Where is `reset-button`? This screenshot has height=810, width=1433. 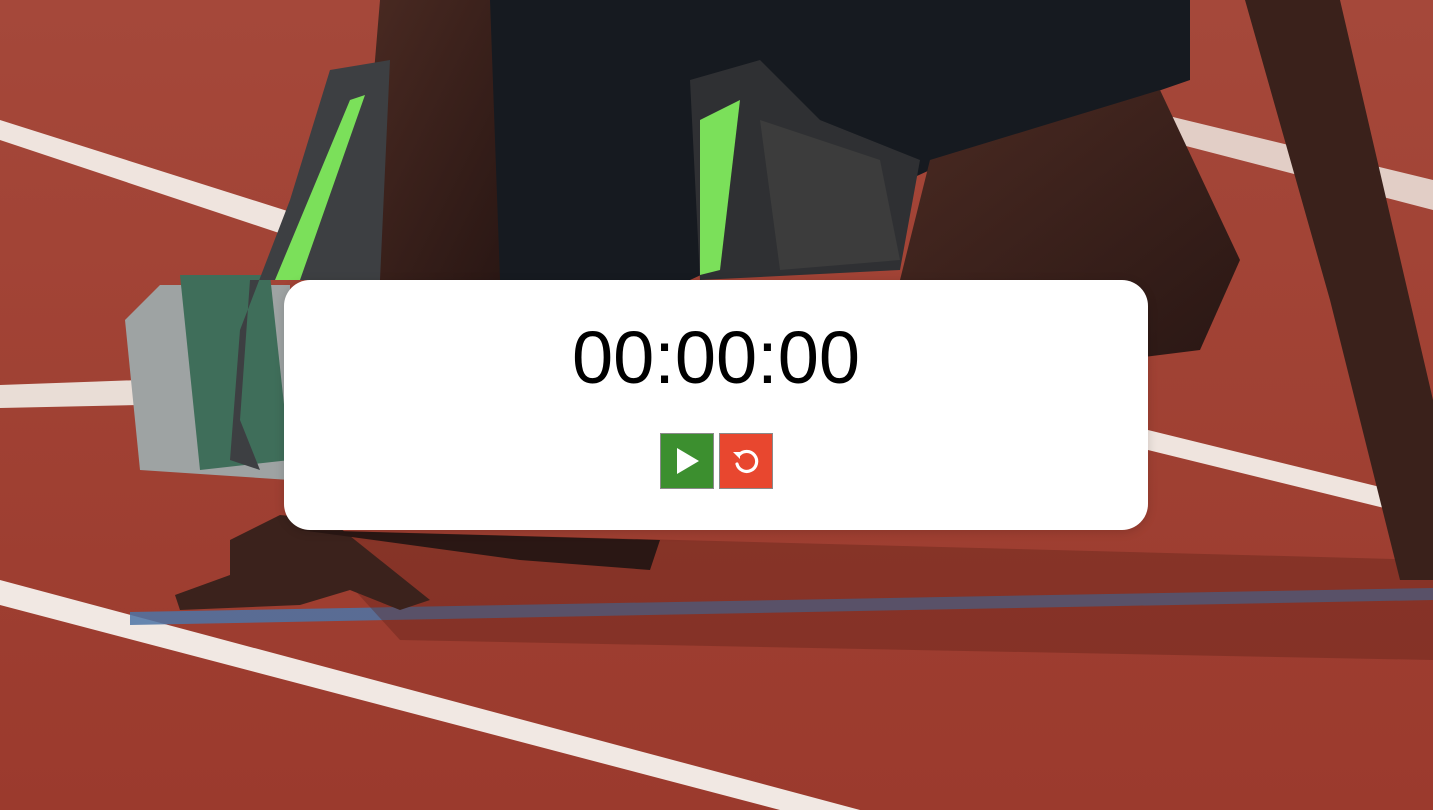
reset-button is located at coordinates (746, 461).